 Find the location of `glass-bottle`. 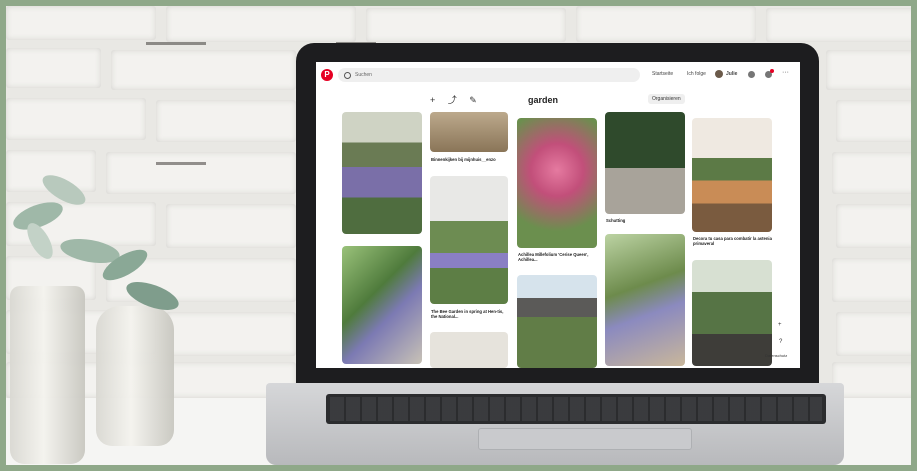

glass-bottle is located at coordinates (135, 376).